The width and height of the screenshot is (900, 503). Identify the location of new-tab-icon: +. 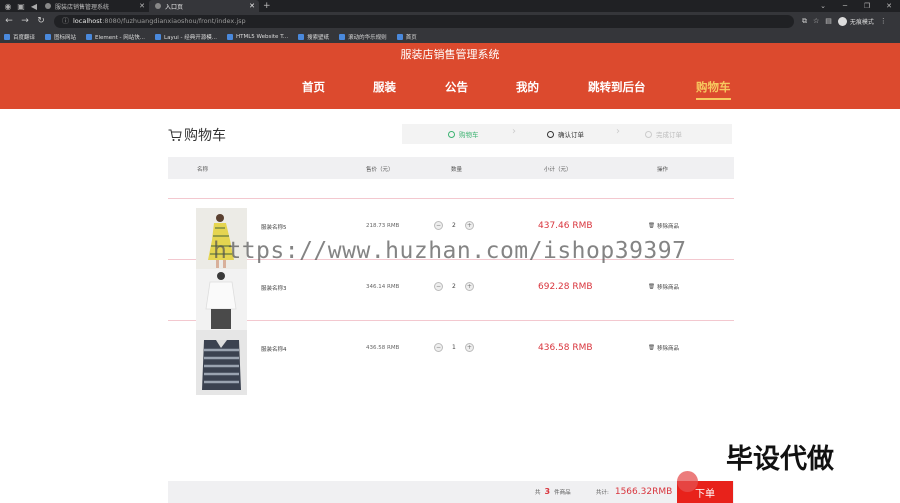
(267, 6).